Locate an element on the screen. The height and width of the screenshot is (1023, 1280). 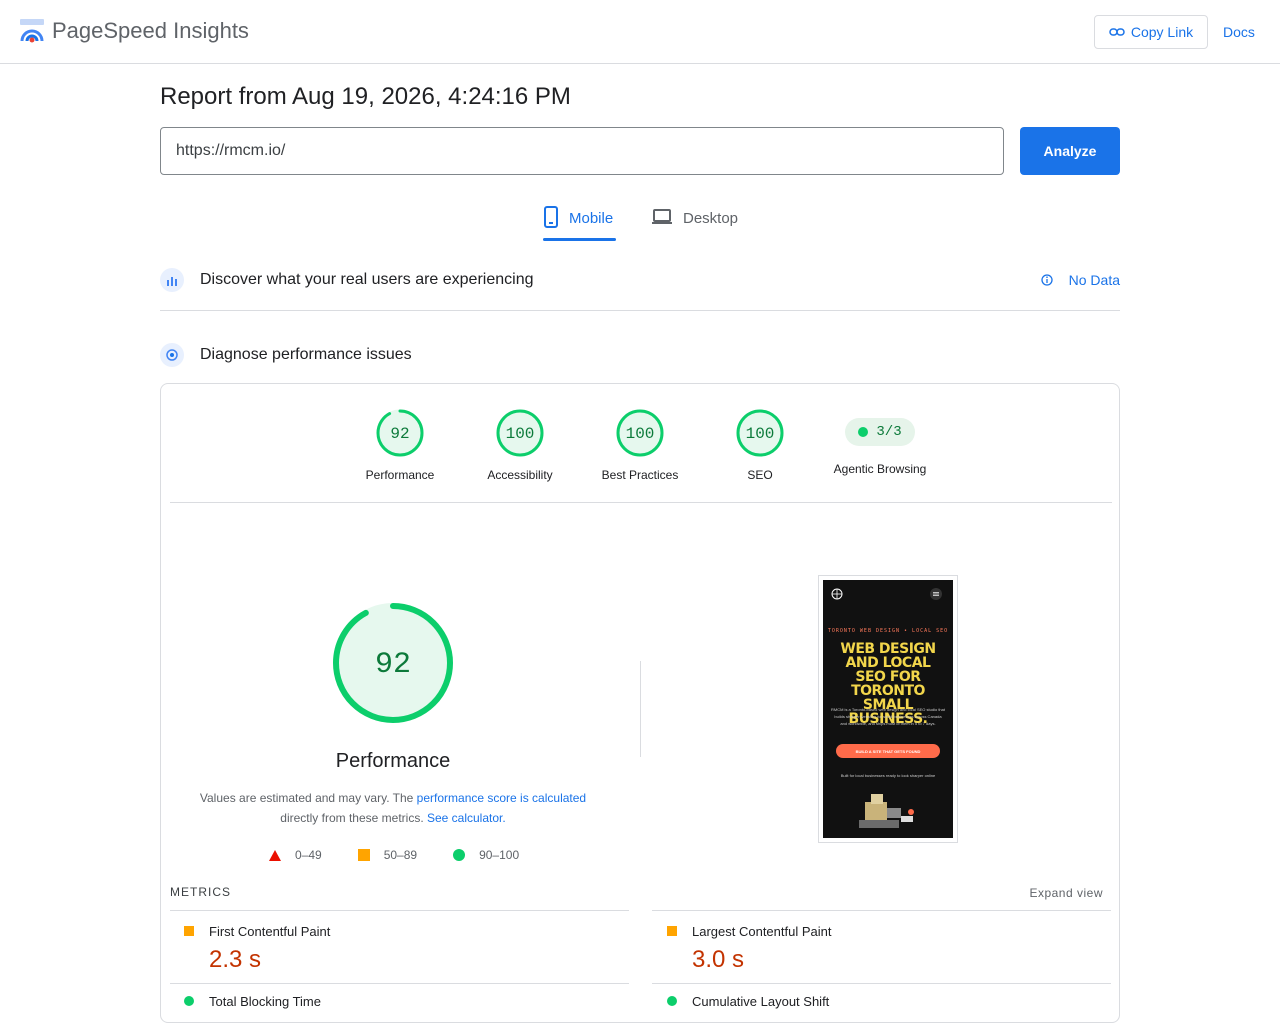
no-data-status: No Data is located at coordinates (1080, 280).